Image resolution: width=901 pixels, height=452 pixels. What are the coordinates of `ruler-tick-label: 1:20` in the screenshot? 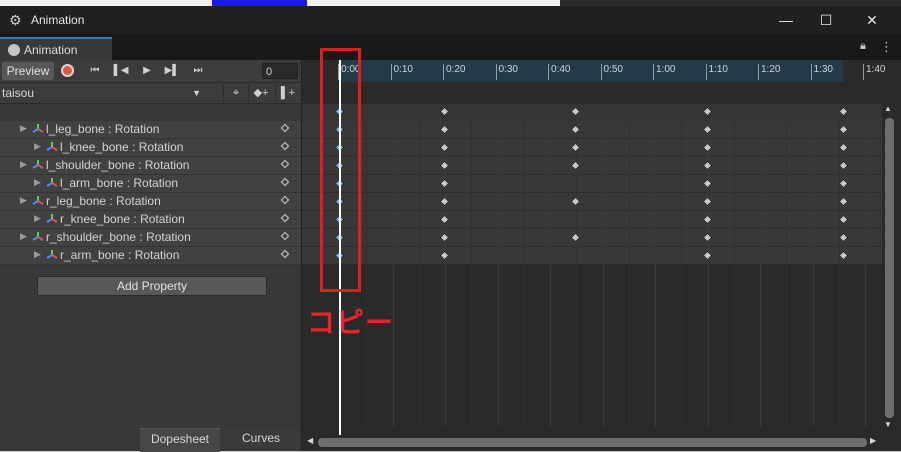 It's located at (771, 69).